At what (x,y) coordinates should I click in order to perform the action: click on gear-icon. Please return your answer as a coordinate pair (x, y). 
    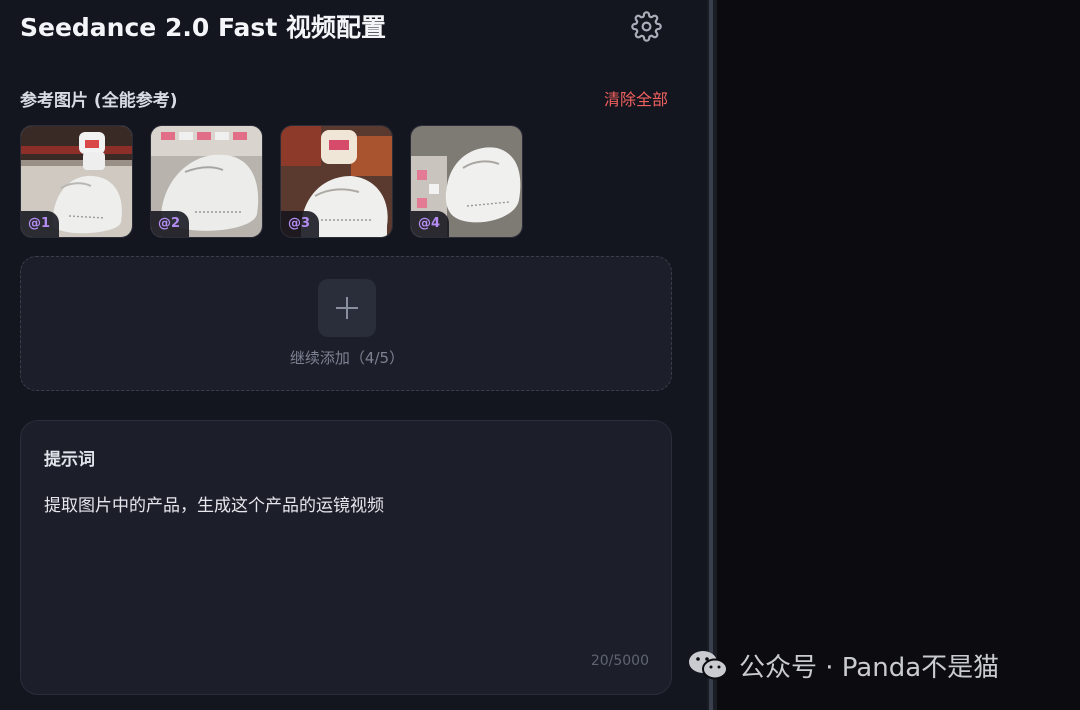
    Looking at the image, I should click on (646, 26).